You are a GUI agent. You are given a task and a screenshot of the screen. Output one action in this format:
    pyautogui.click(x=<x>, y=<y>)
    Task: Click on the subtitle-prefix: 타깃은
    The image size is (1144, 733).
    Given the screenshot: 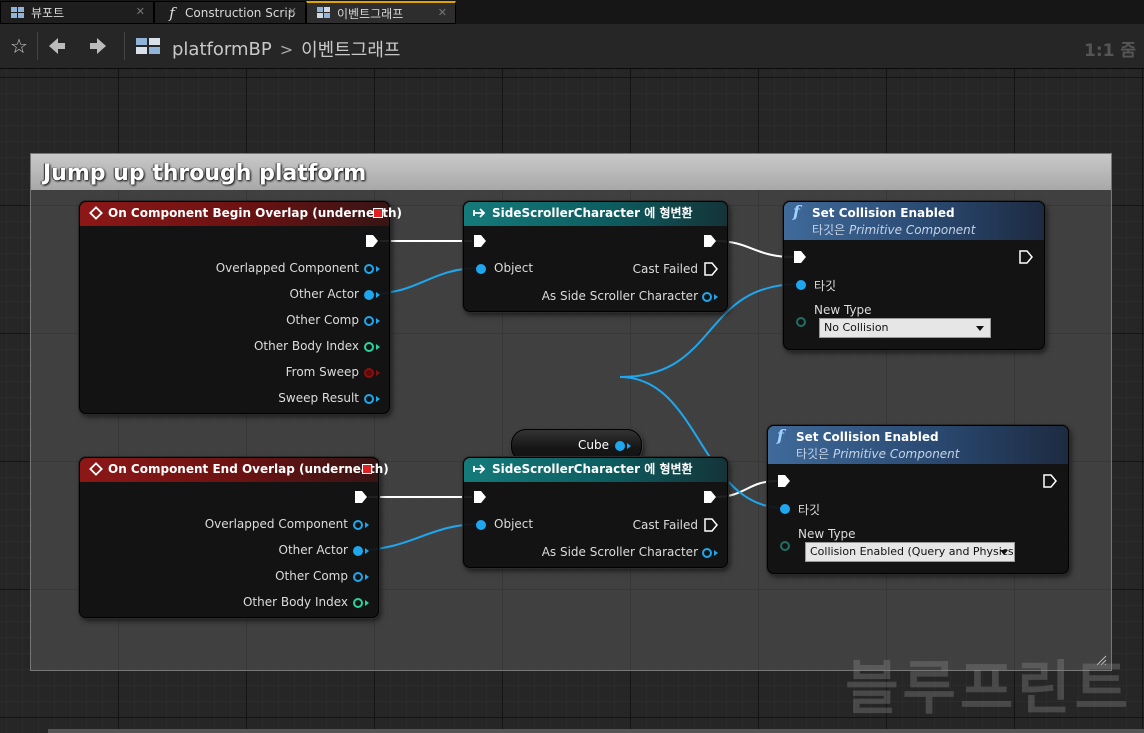 What is the action you would take?
    pyautogui.click(x=813, y=454)
    